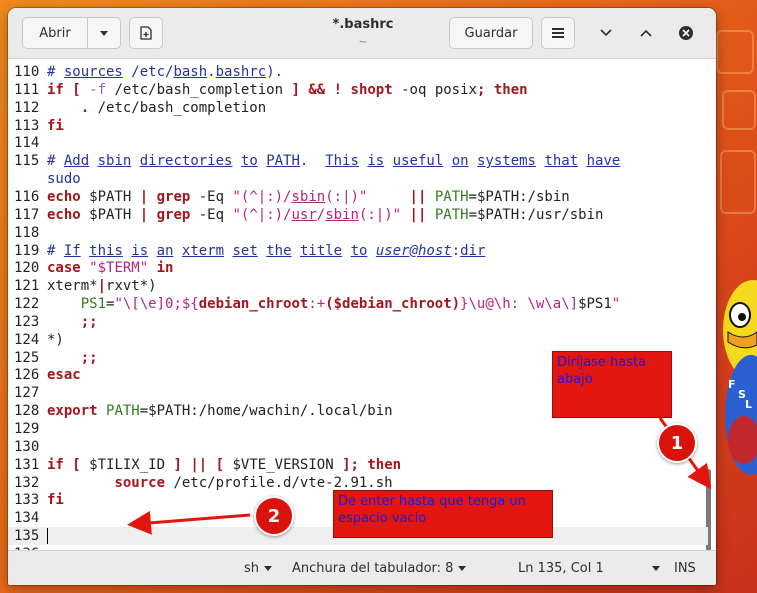 The width and height of the screenshot is (757, 593). Describe the element at coordinates (589, 568) in the screenshot. I see `cursor-position-selector: Ln 135, Col 1` at that location.